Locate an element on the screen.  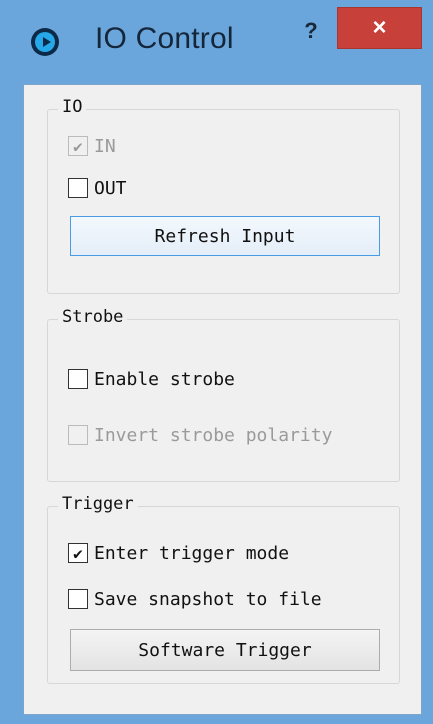
trigger-mode-checkbox: ✔ is located at coordinates (78, 553).